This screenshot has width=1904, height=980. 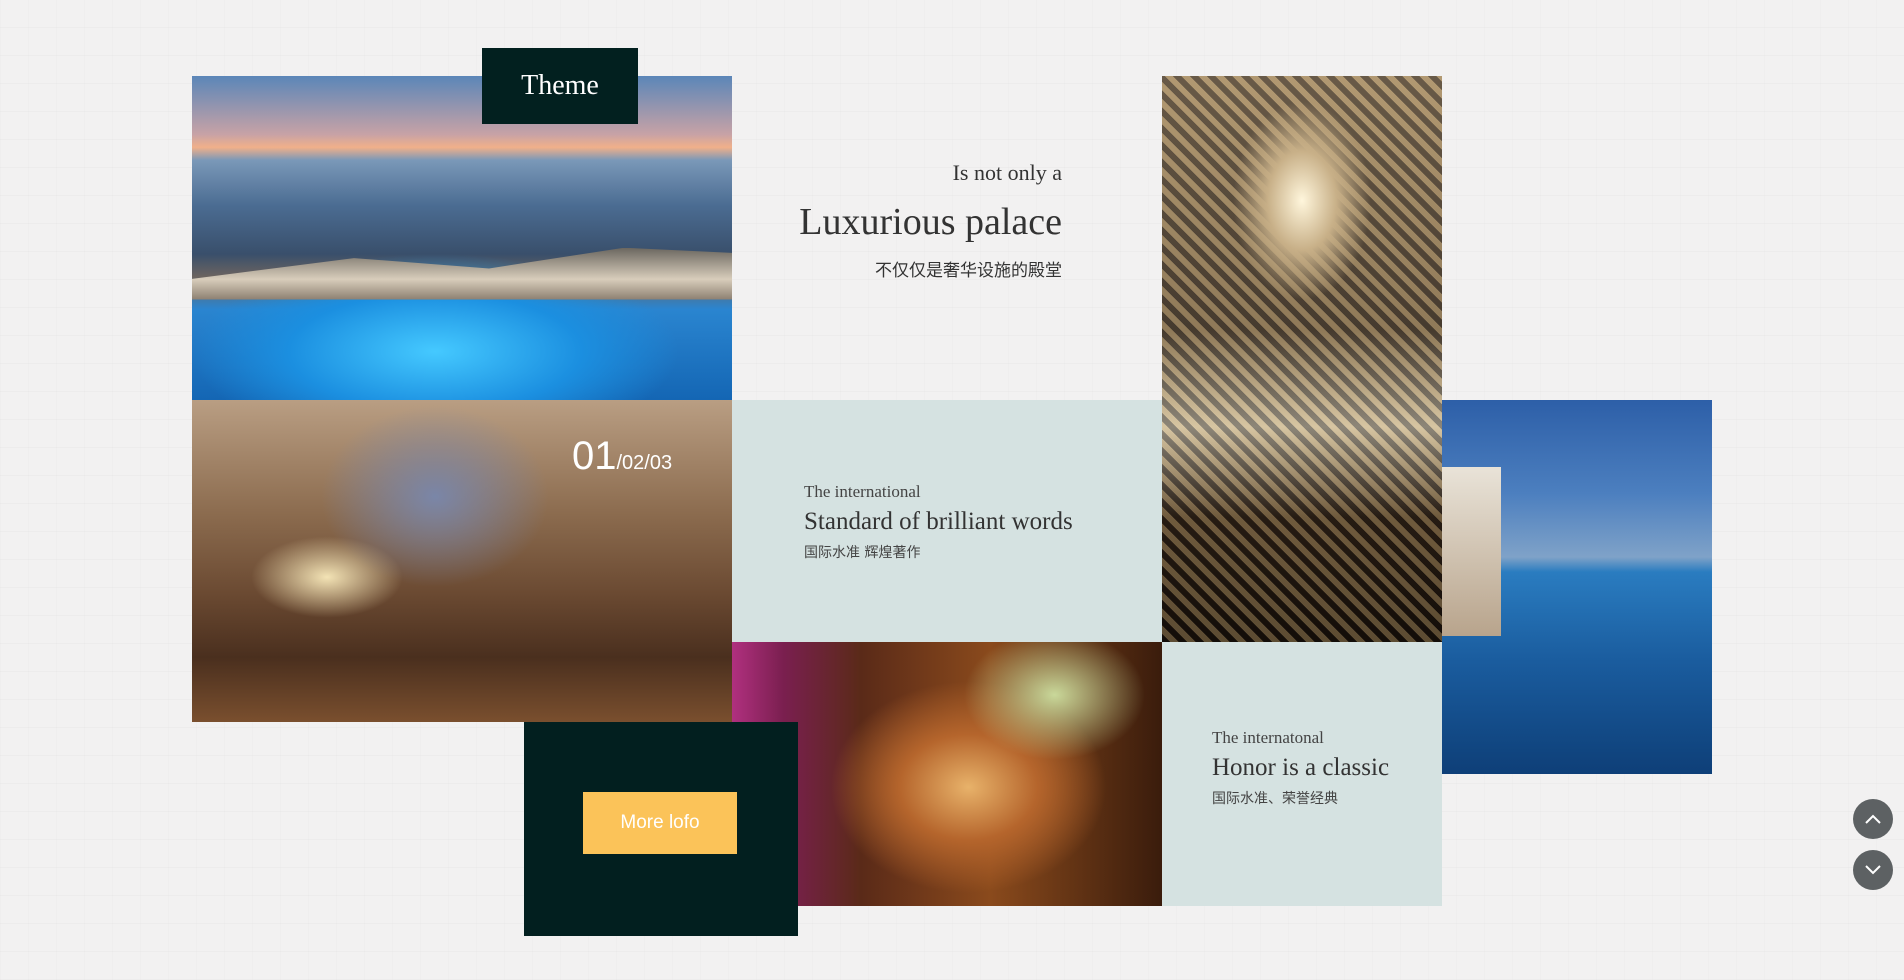 I want to click on theme-label: Theme, so click(x=560, y=85).